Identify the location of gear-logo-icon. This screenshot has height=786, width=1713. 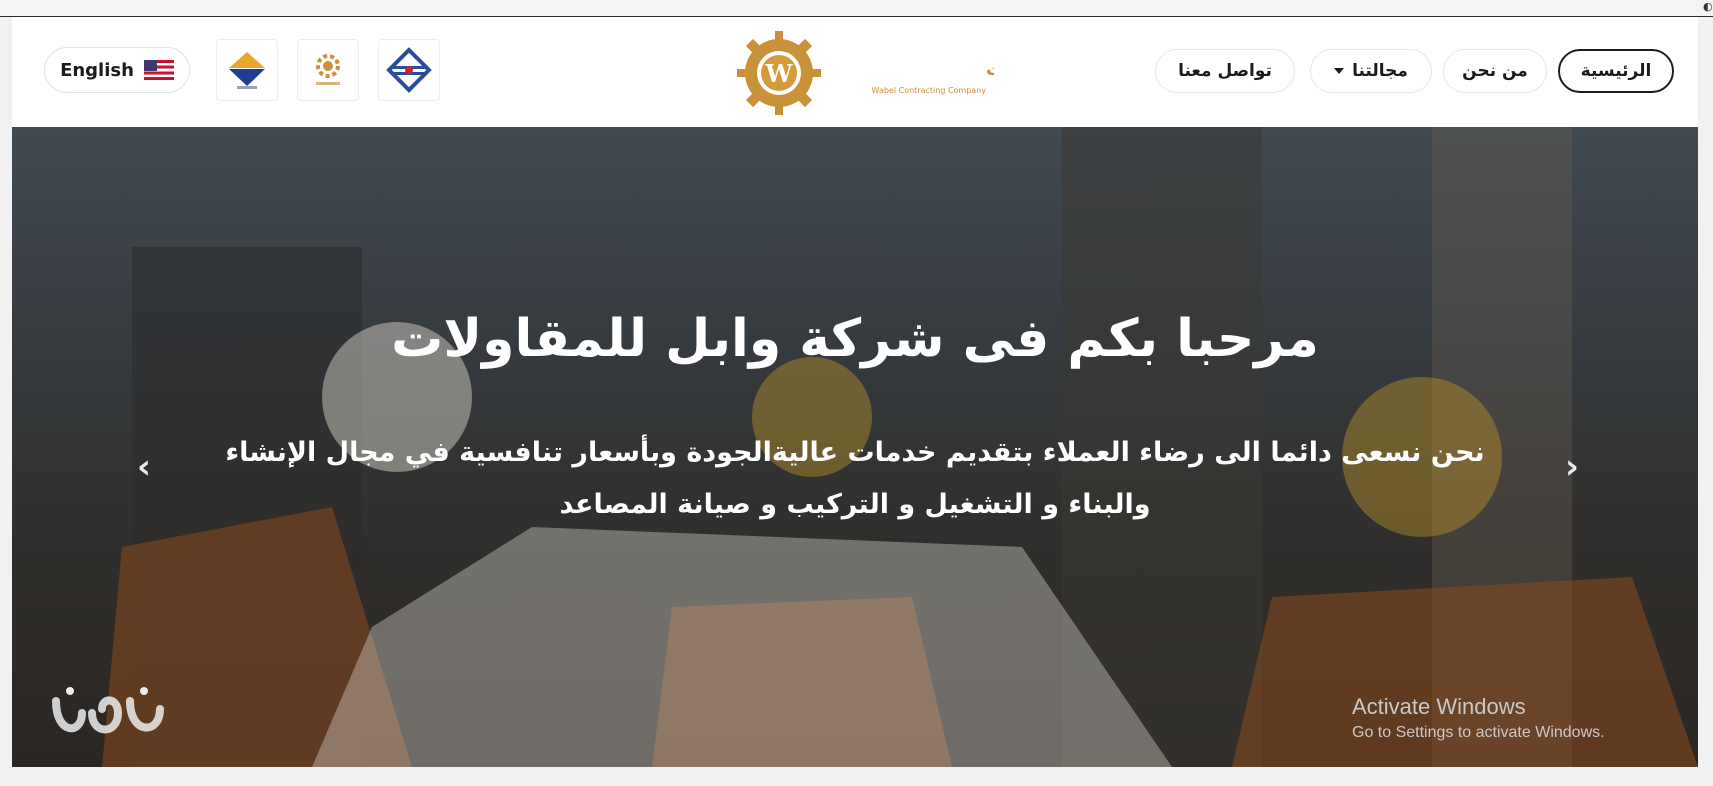
(328, 69).